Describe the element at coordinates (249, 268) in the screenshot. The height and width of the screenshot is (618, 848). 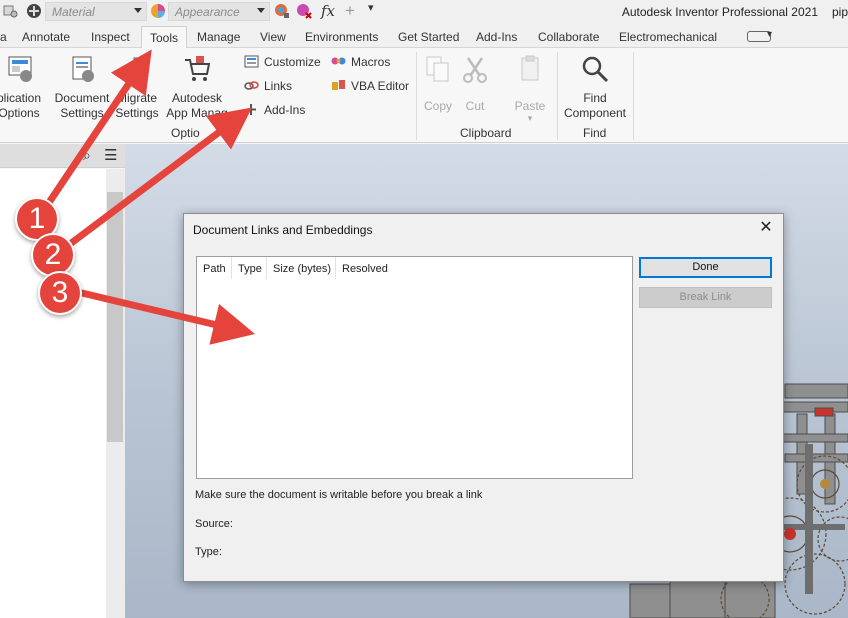
I see `column-header-type: Type` at that location.